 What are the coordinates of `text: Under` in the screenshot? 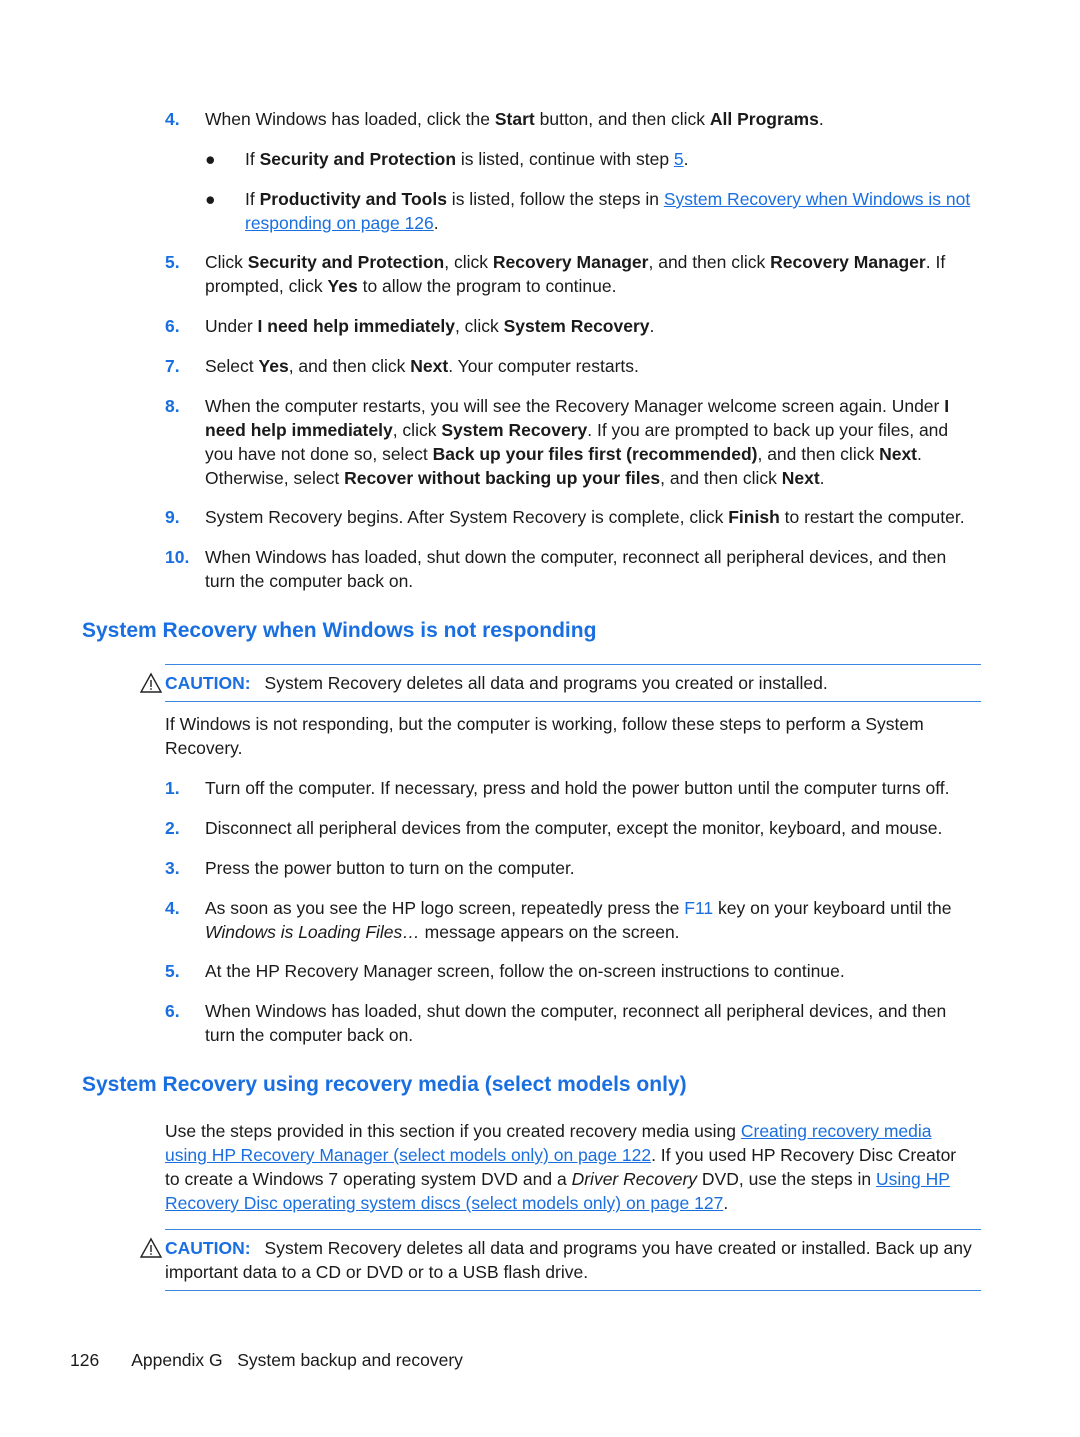 It's located at (231, 326).